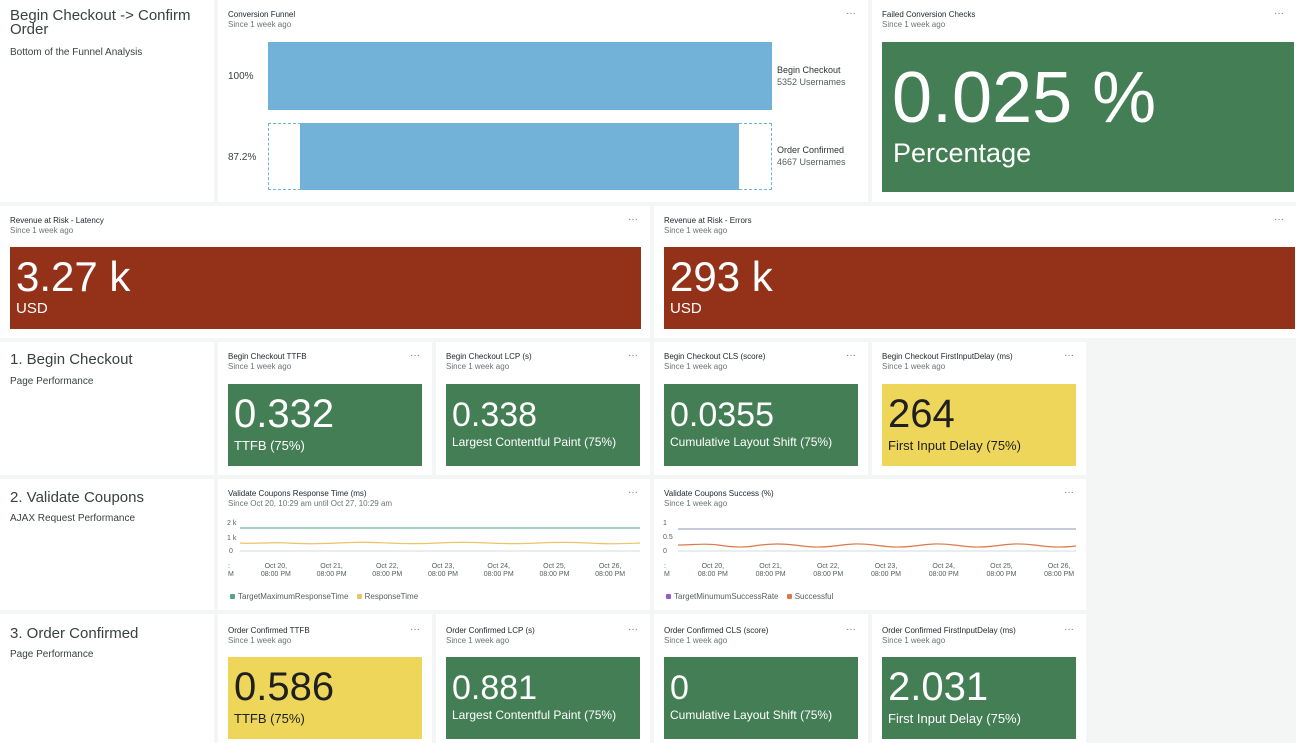  What do you see at coordinates (231, 574) in the screenshot?
I see `x-tick-partial: M` at bounding box center [231, 574].